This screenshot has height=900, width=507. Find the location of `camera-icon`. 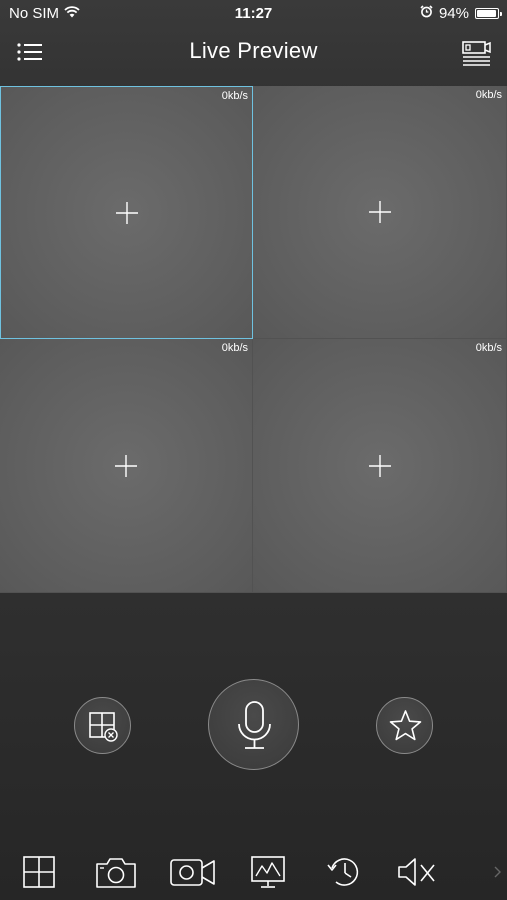

camera-icon is located at coordinates (116, 873).